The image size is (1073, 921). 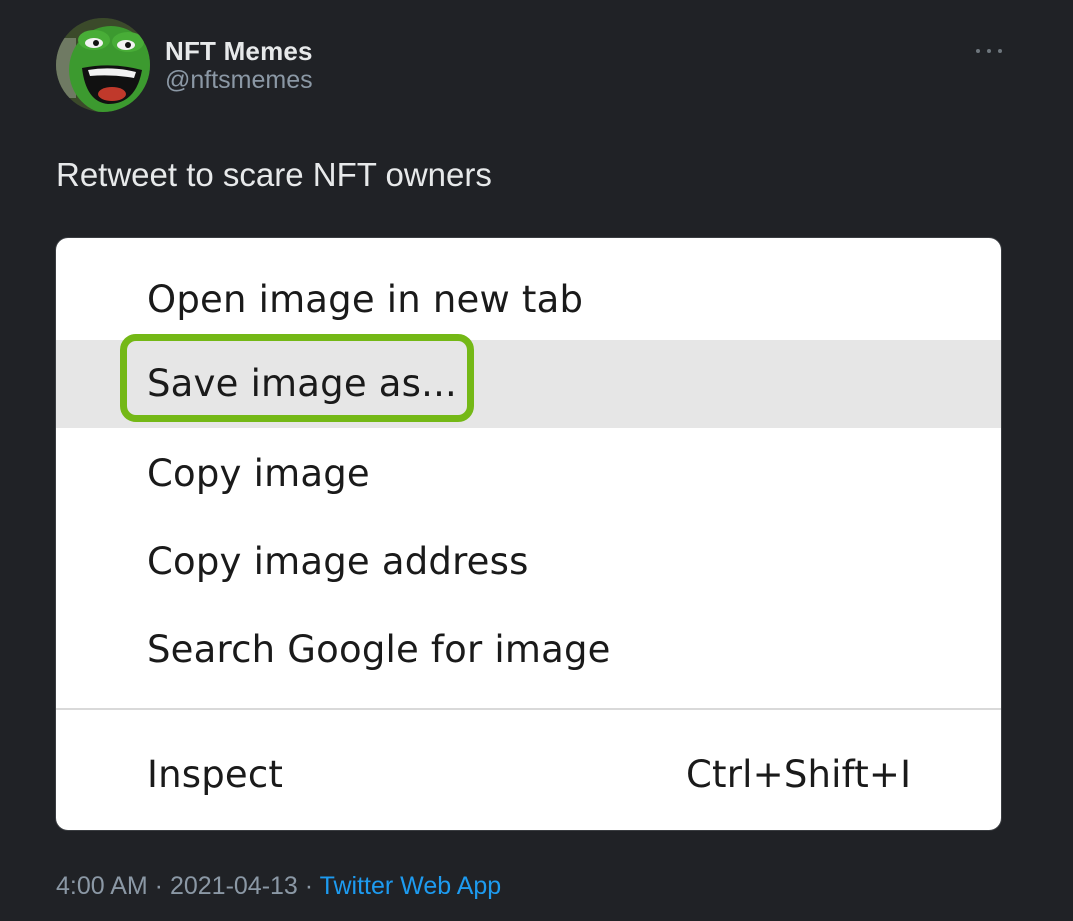 What do you see at coordinates (528, 709) in the screenshot?
I see `menu-divider` at bounding box center [528, 709].